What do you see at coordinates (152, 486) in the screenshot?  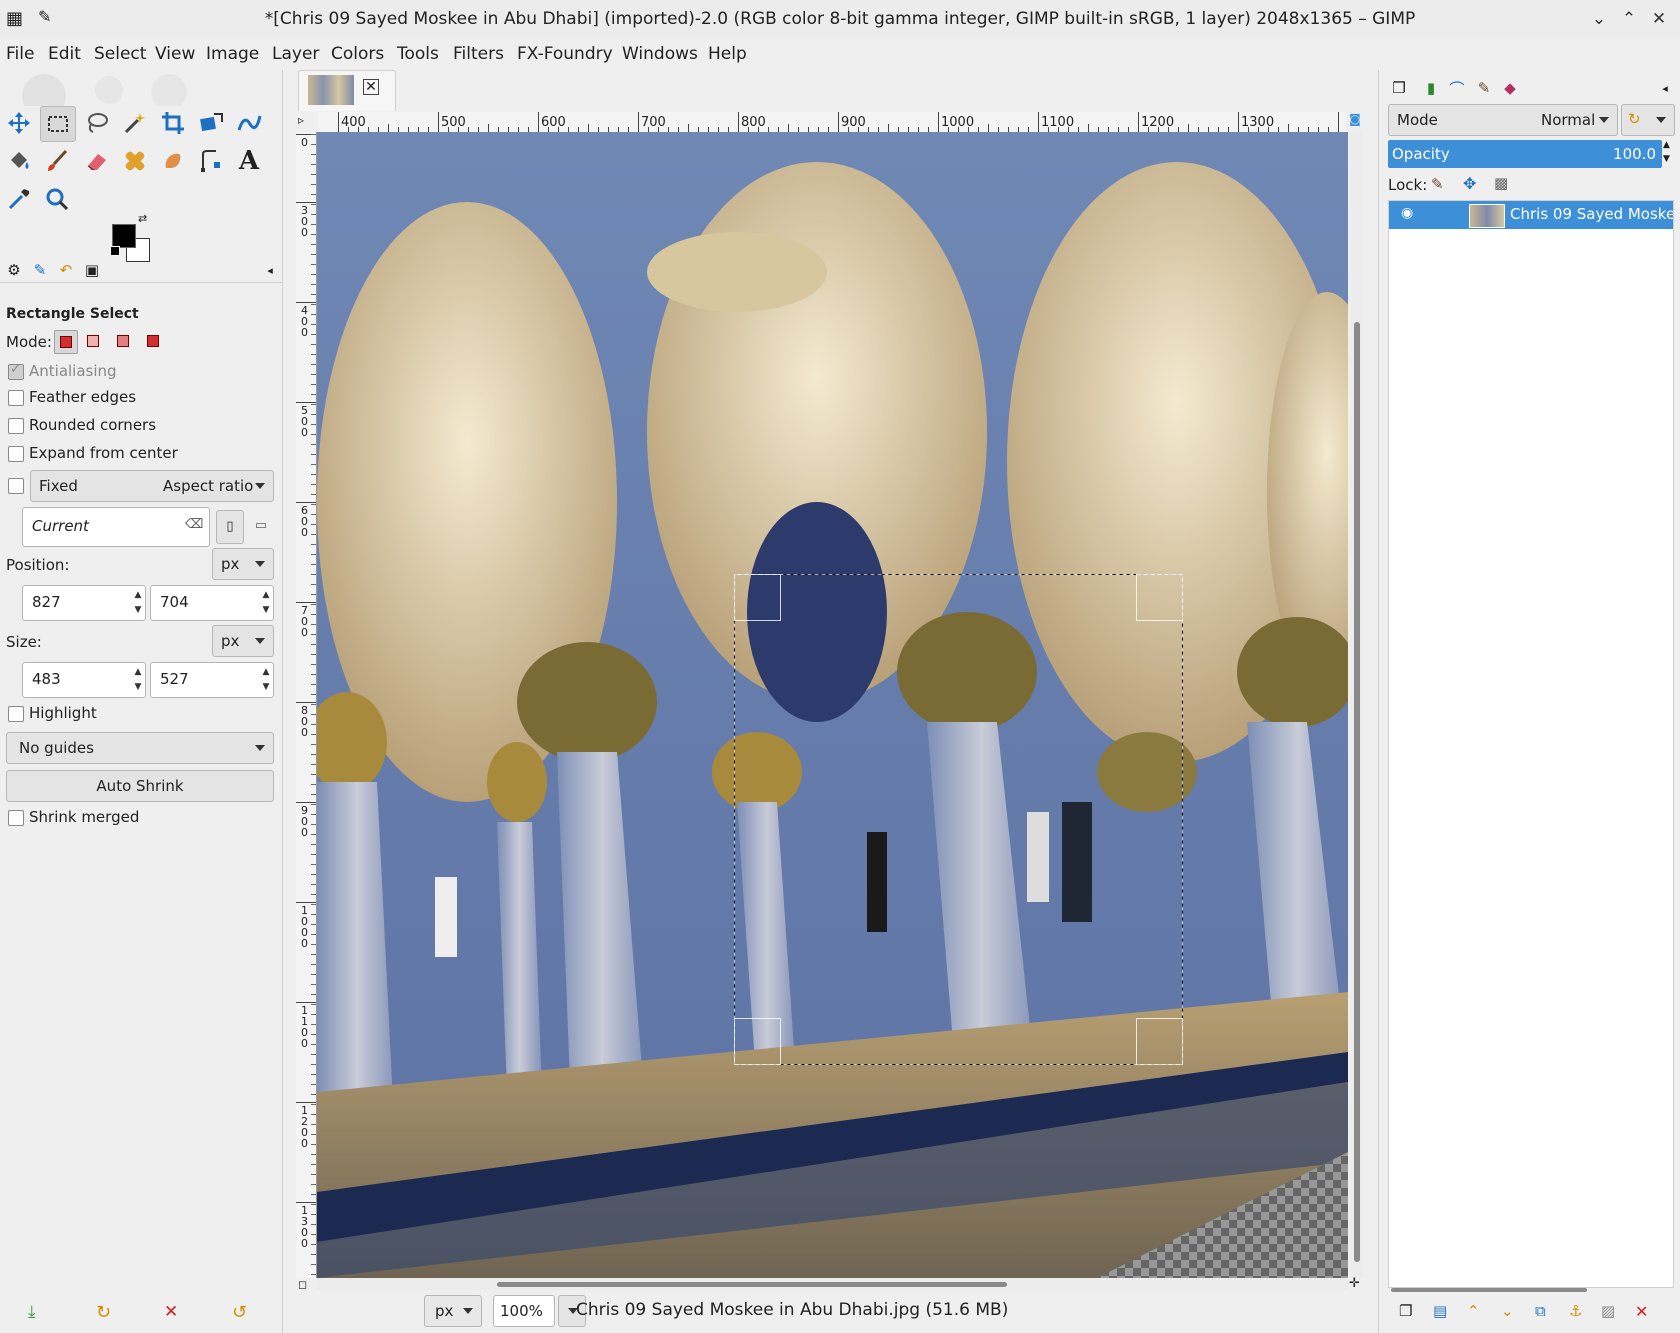 I see `fixed-mode-combo: Fixed Aspect ratio` at bounding box center [152, 486].